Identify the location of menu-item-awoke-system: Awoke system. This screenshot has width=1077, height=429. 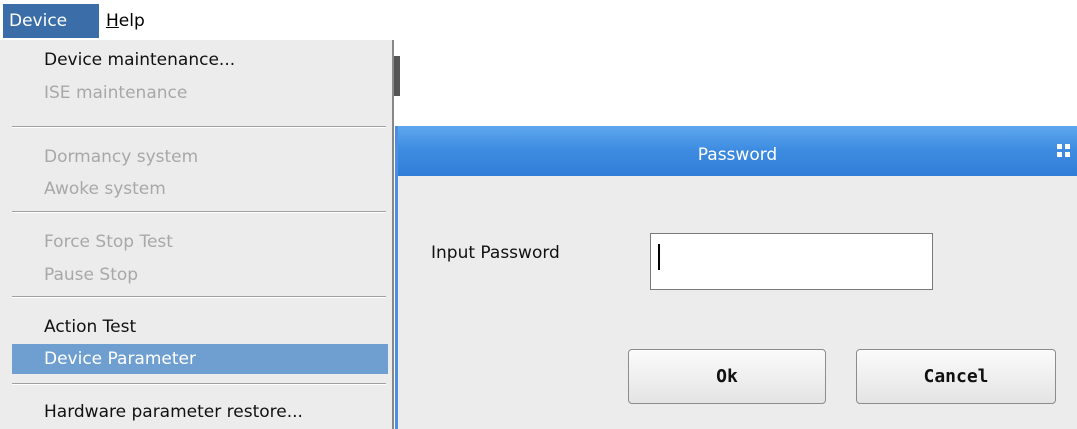
(105, 189).